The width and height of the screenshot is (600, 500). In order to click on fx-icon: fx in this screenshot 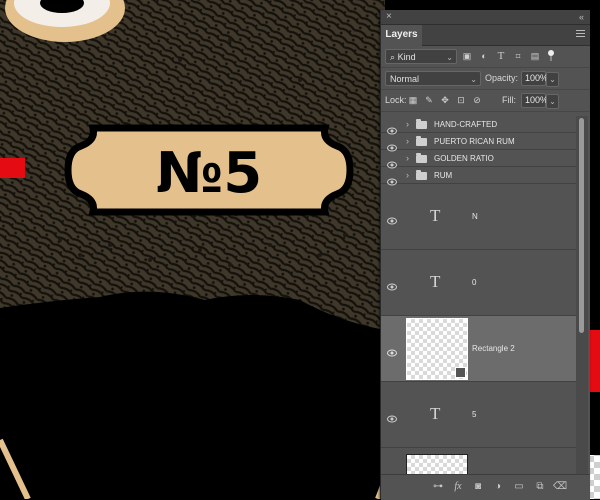, I will do `click(458, 487)`.